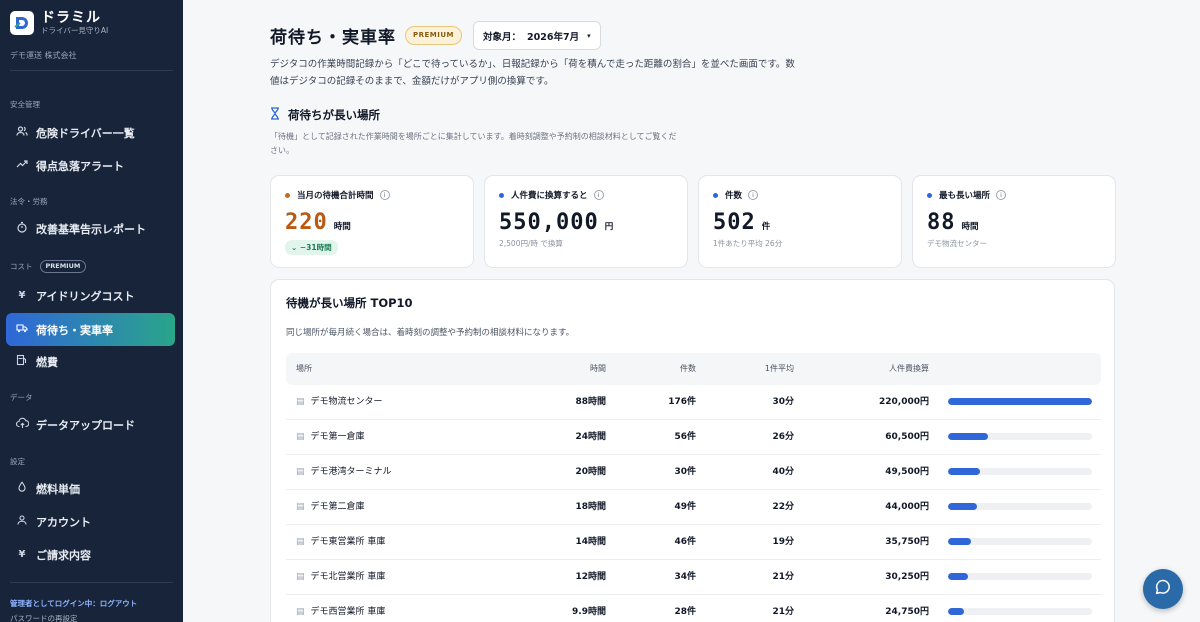 This screenshot has width=1200, height=622. Describe the element at coordinates (29, 201) in the screenshot. I see `section-label-labor: 法令・労務` at that location.